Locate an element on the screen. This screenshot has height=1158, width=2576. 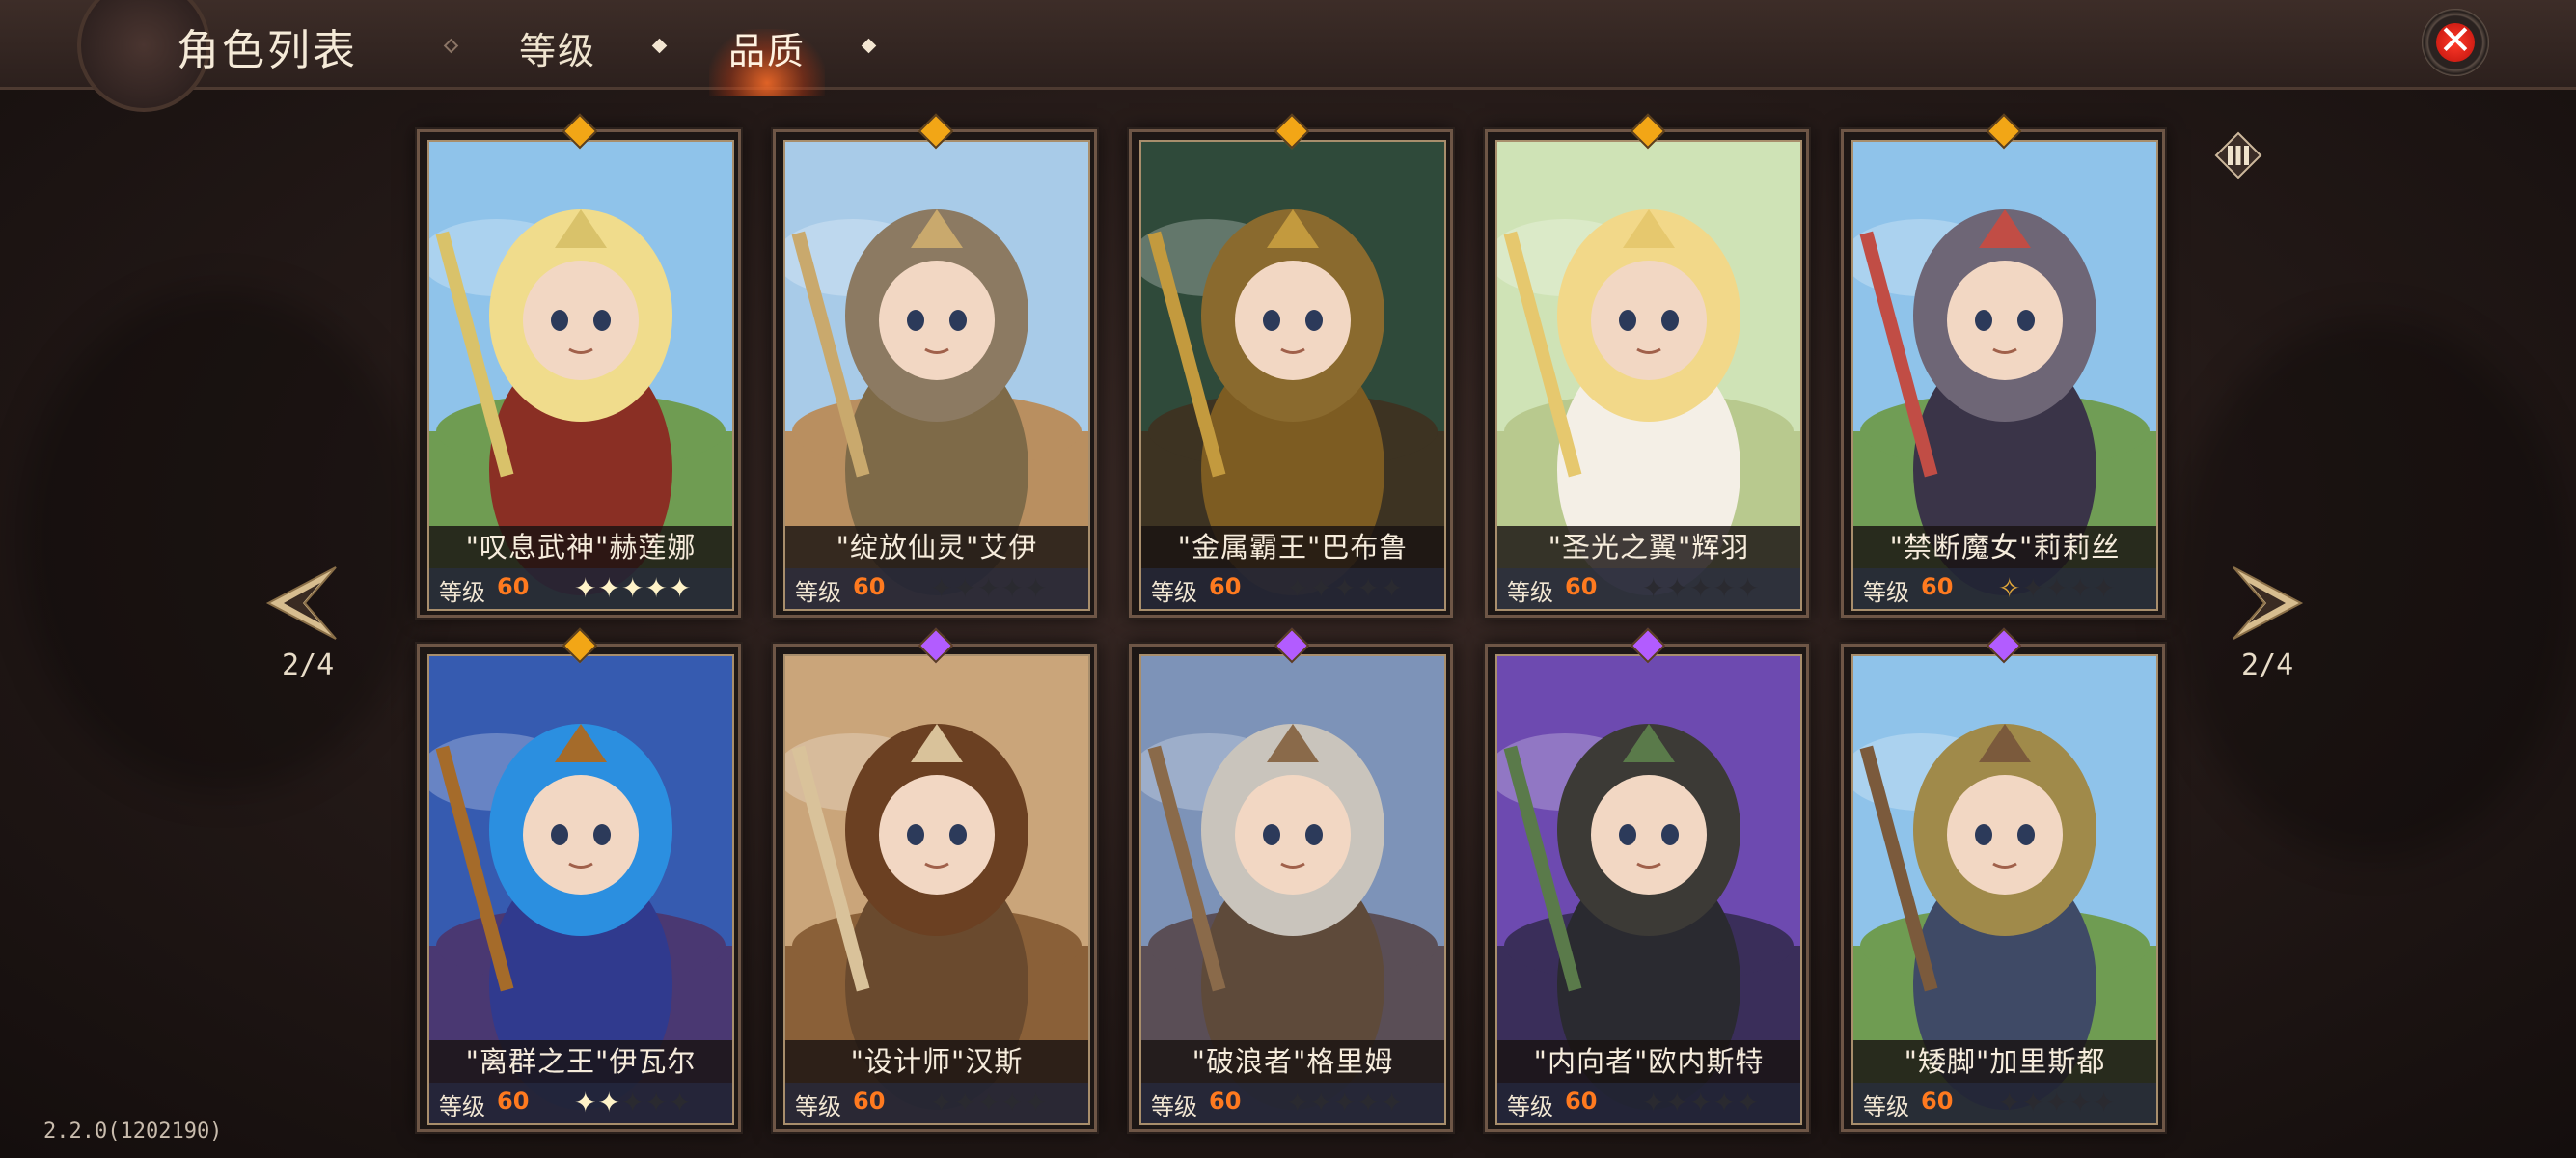
character-card: "矮脚"加里斯都 等级 60 ✦✦✦✦✦ is located at coordinates (2003, 879).